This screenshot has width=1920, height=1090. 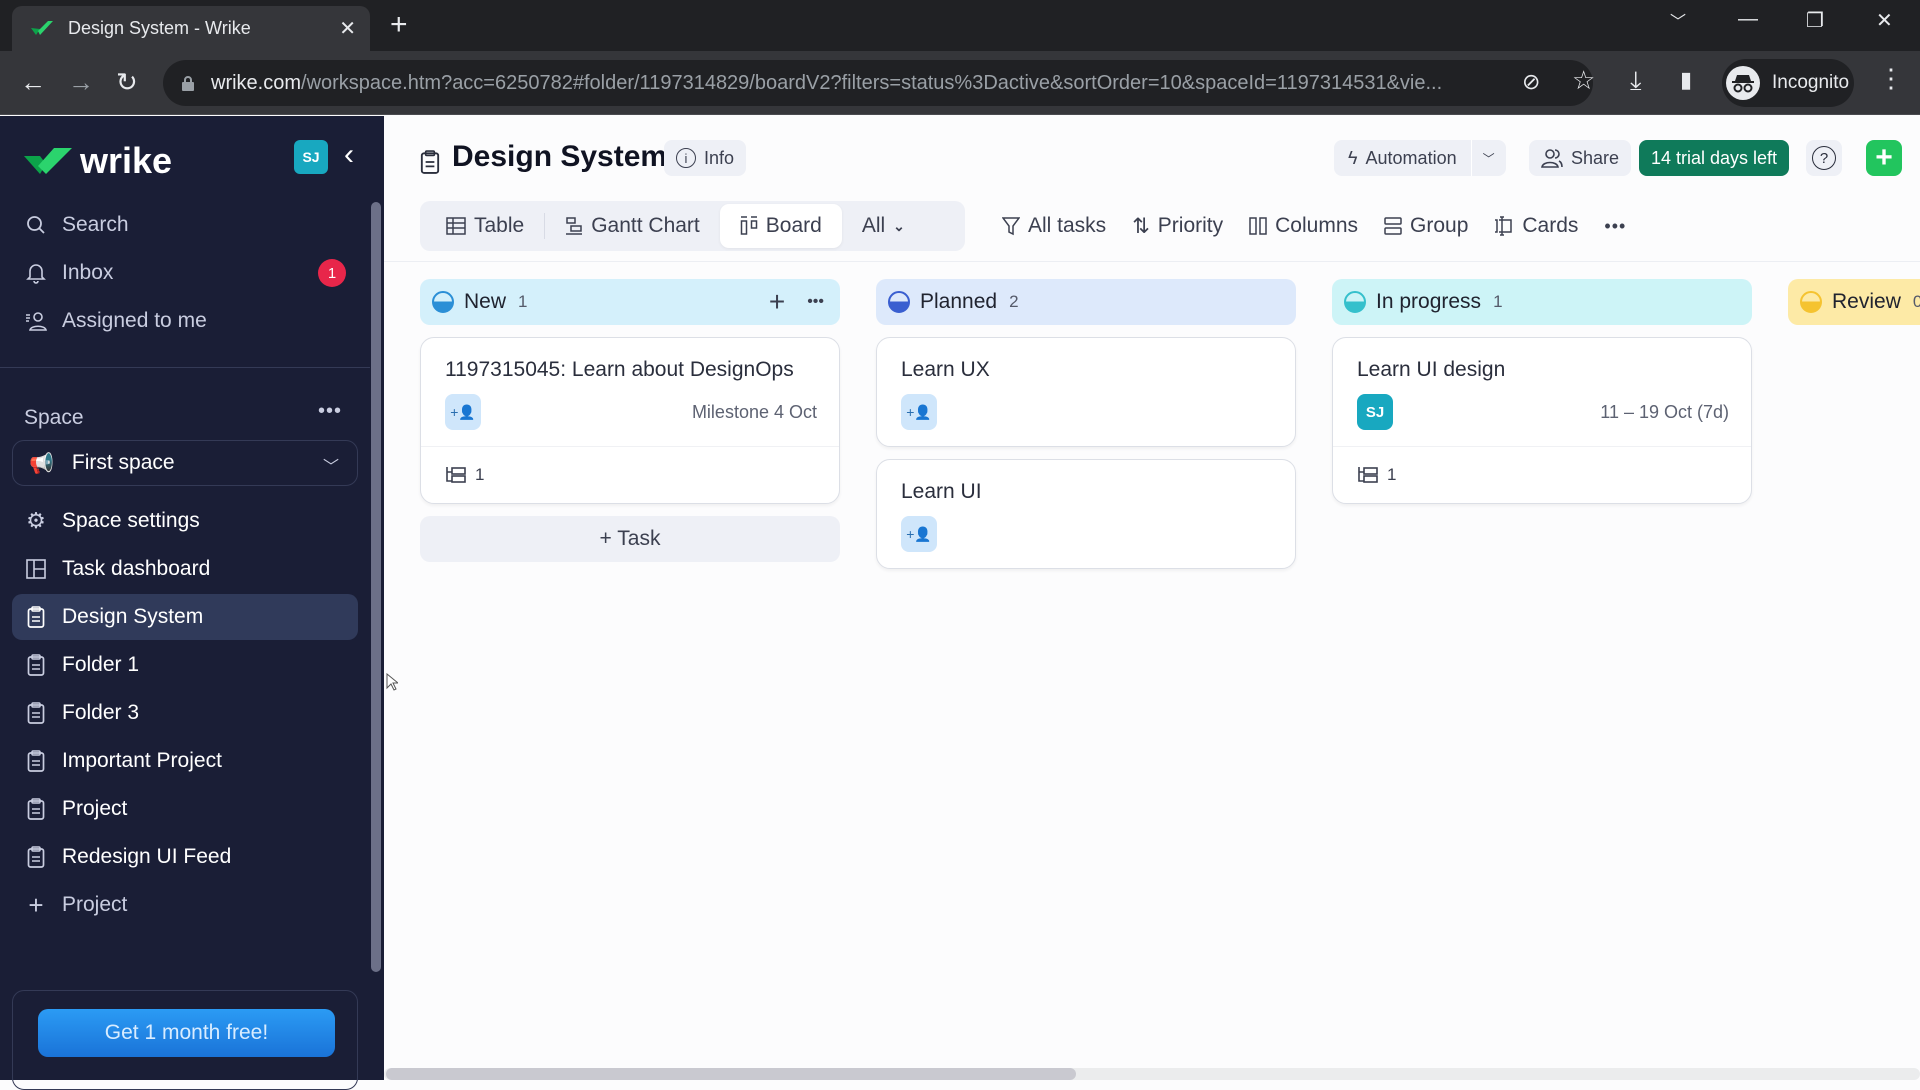 I want to click on board-column-planned: Planned 2 Learn UX +👤 Learn UI +👤, so click(x=1086, y=424).